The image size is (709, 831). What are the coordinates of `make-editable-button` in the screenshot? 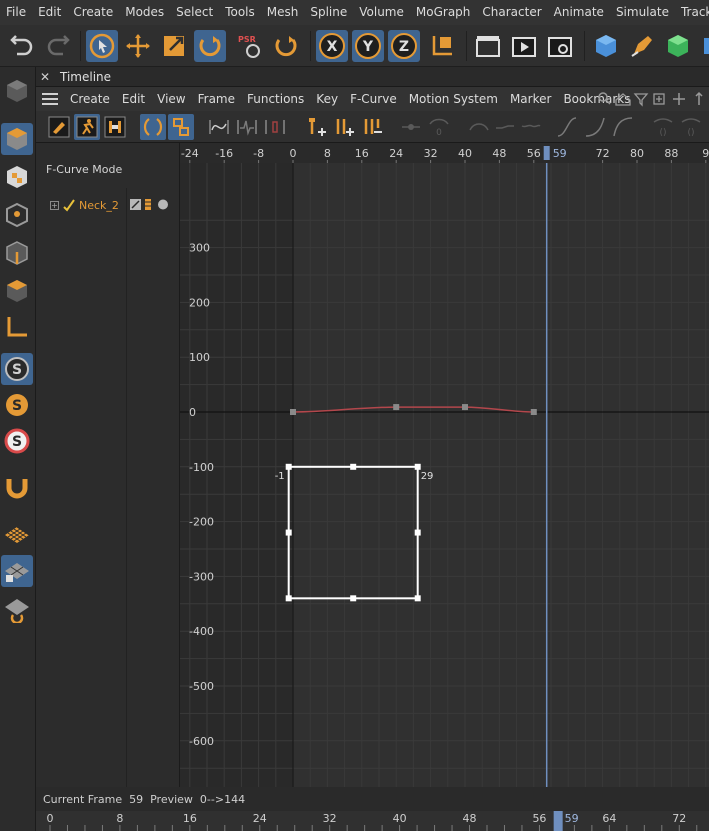 It's located at (17, 91).